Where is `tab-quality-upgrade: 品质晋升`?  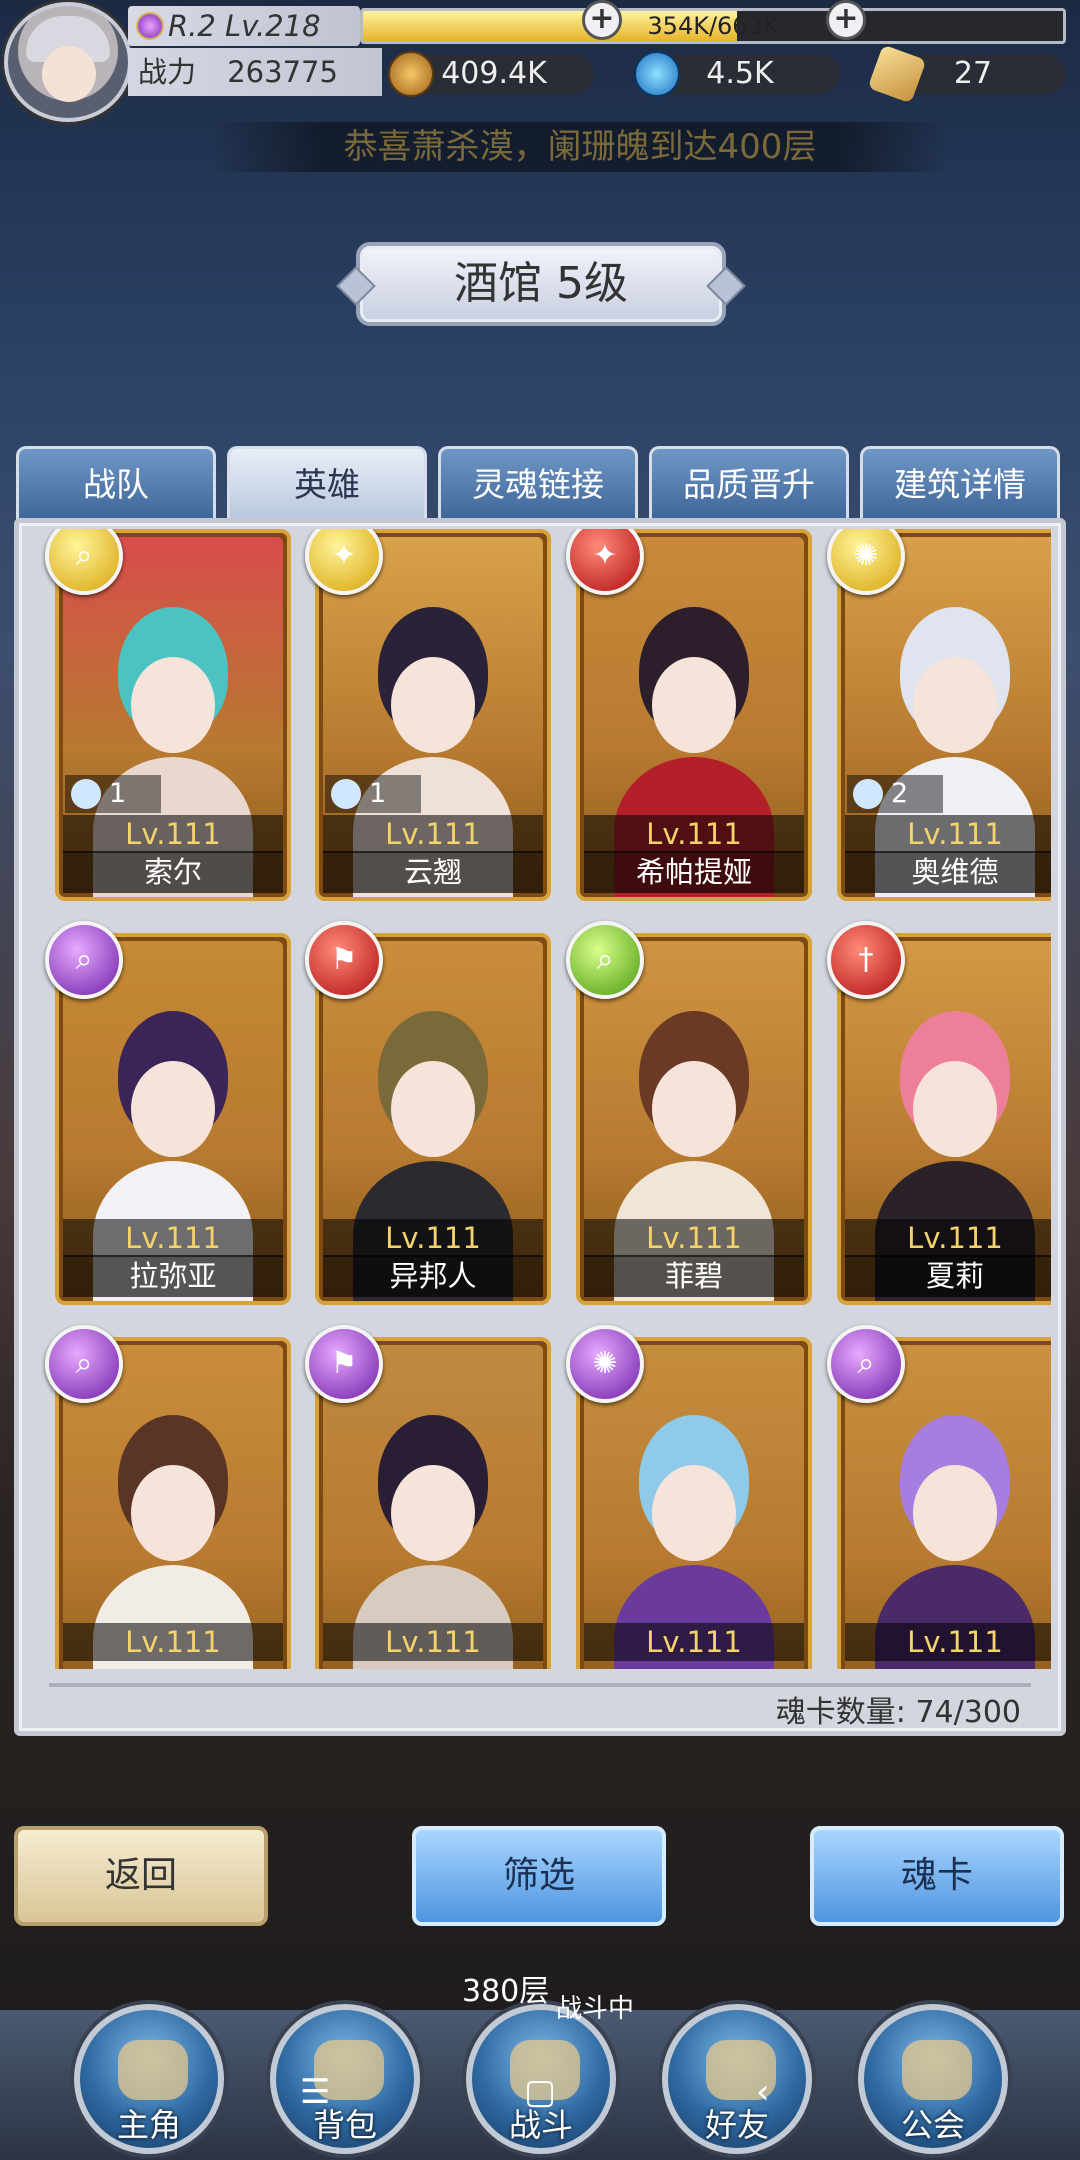 tab-quality-upgrade: 品质晋升 is located at coordinates (749, 484).